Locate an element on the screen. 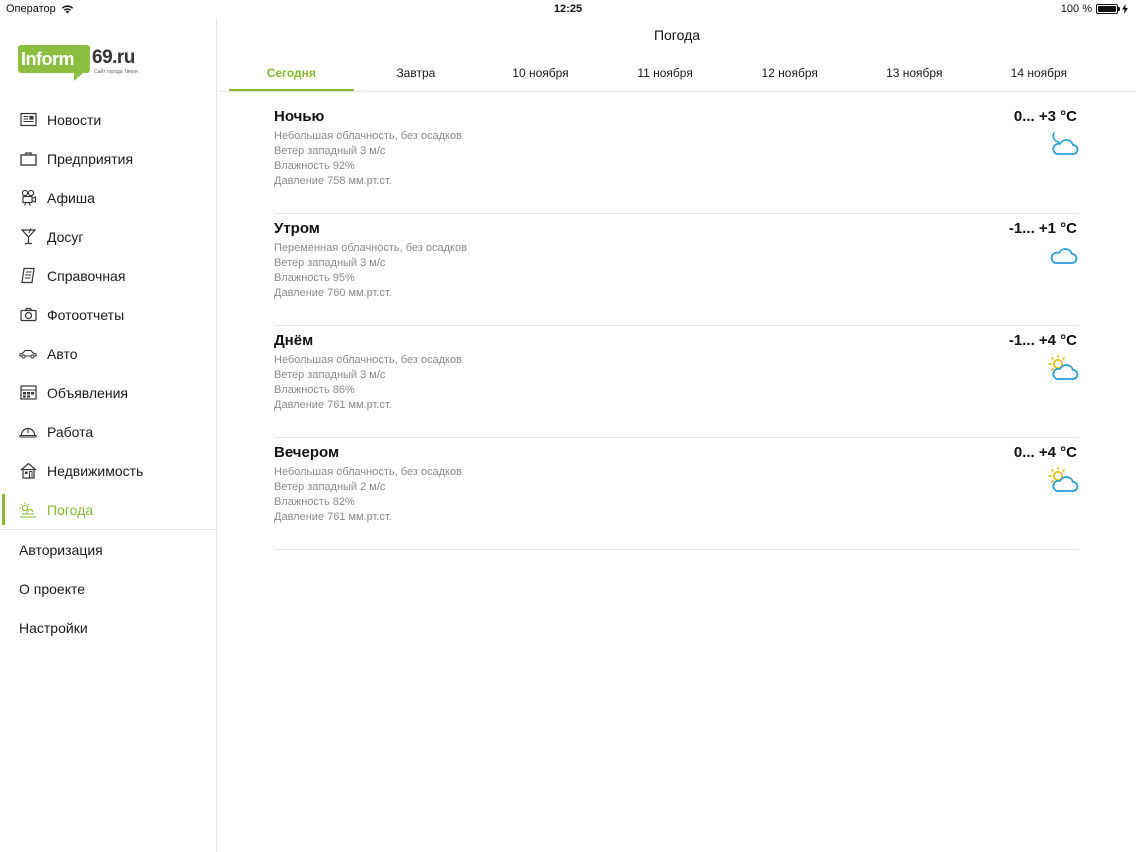 The height and width of the screenshot is (852, 1136). sidebar-item-photos: Фотоотчеты is located at coordinates (108, 314).